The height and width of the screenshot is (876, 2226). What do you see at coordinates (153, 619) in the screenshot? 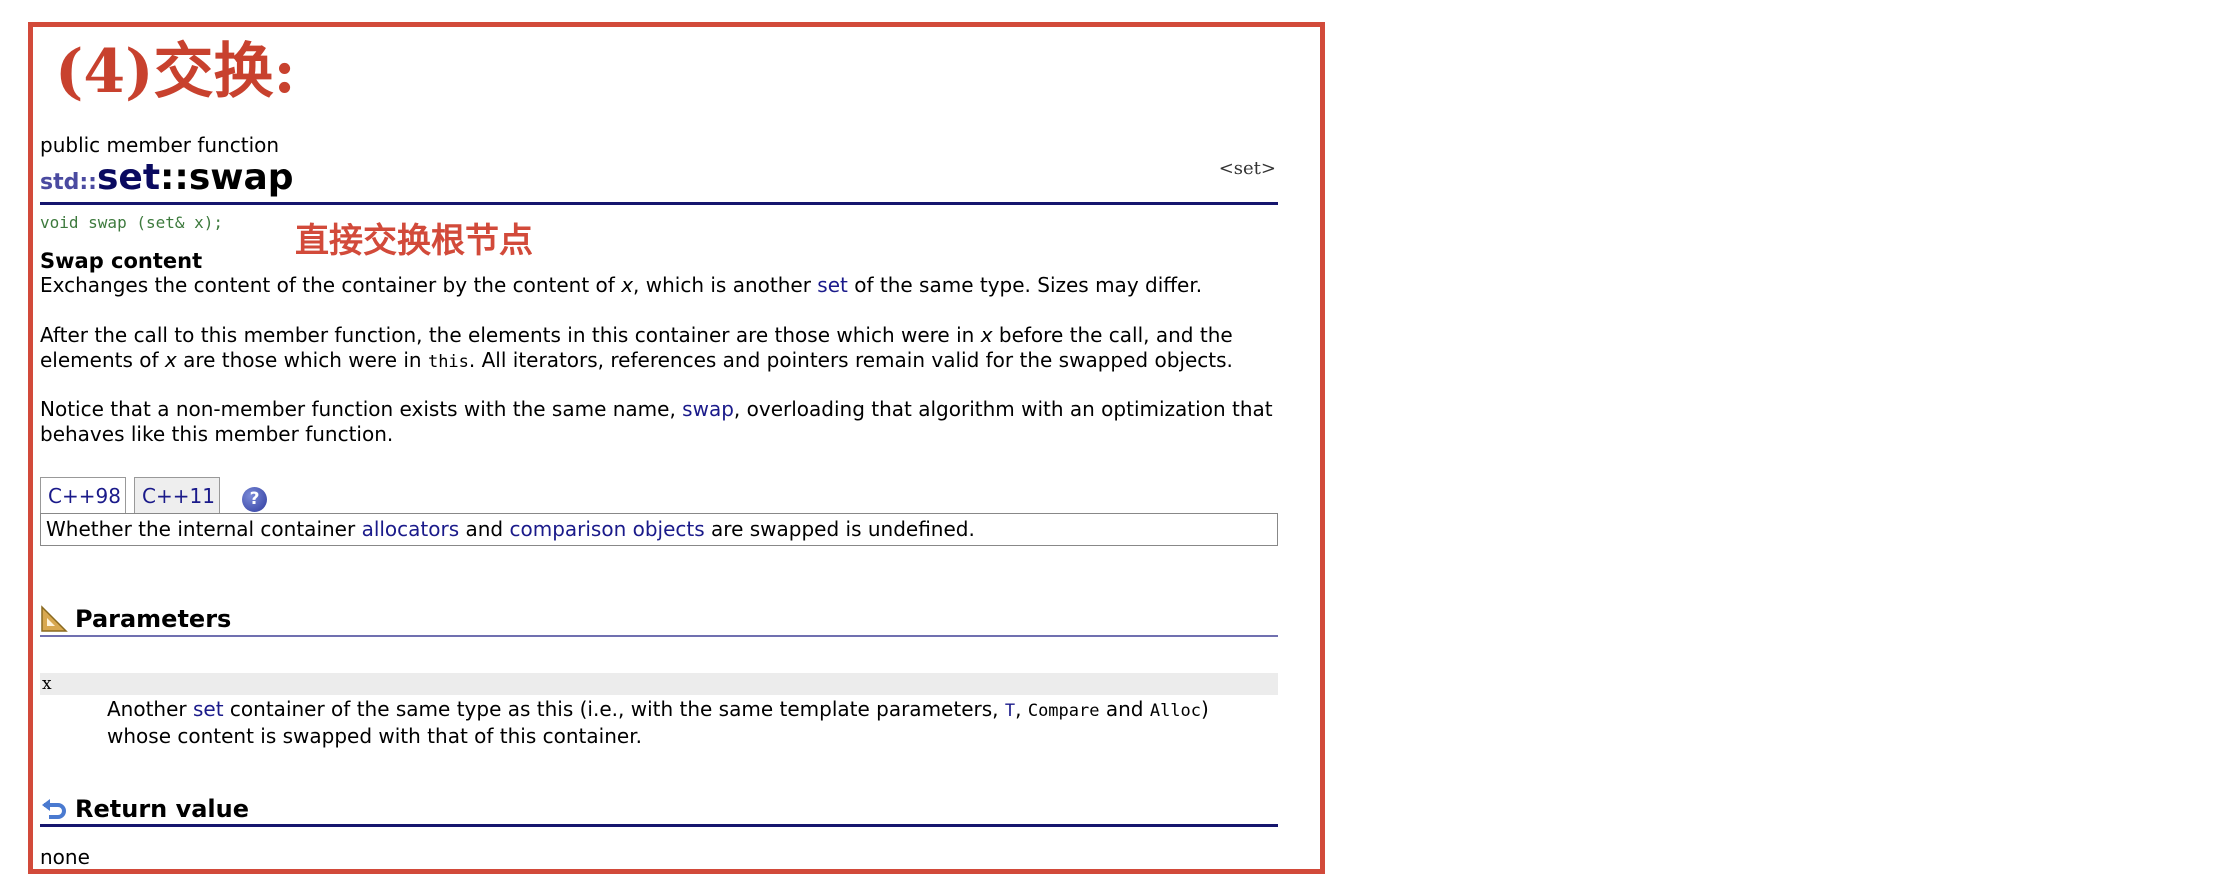
I see `parameters-title: Parameters` at bounding box center [153, 619].